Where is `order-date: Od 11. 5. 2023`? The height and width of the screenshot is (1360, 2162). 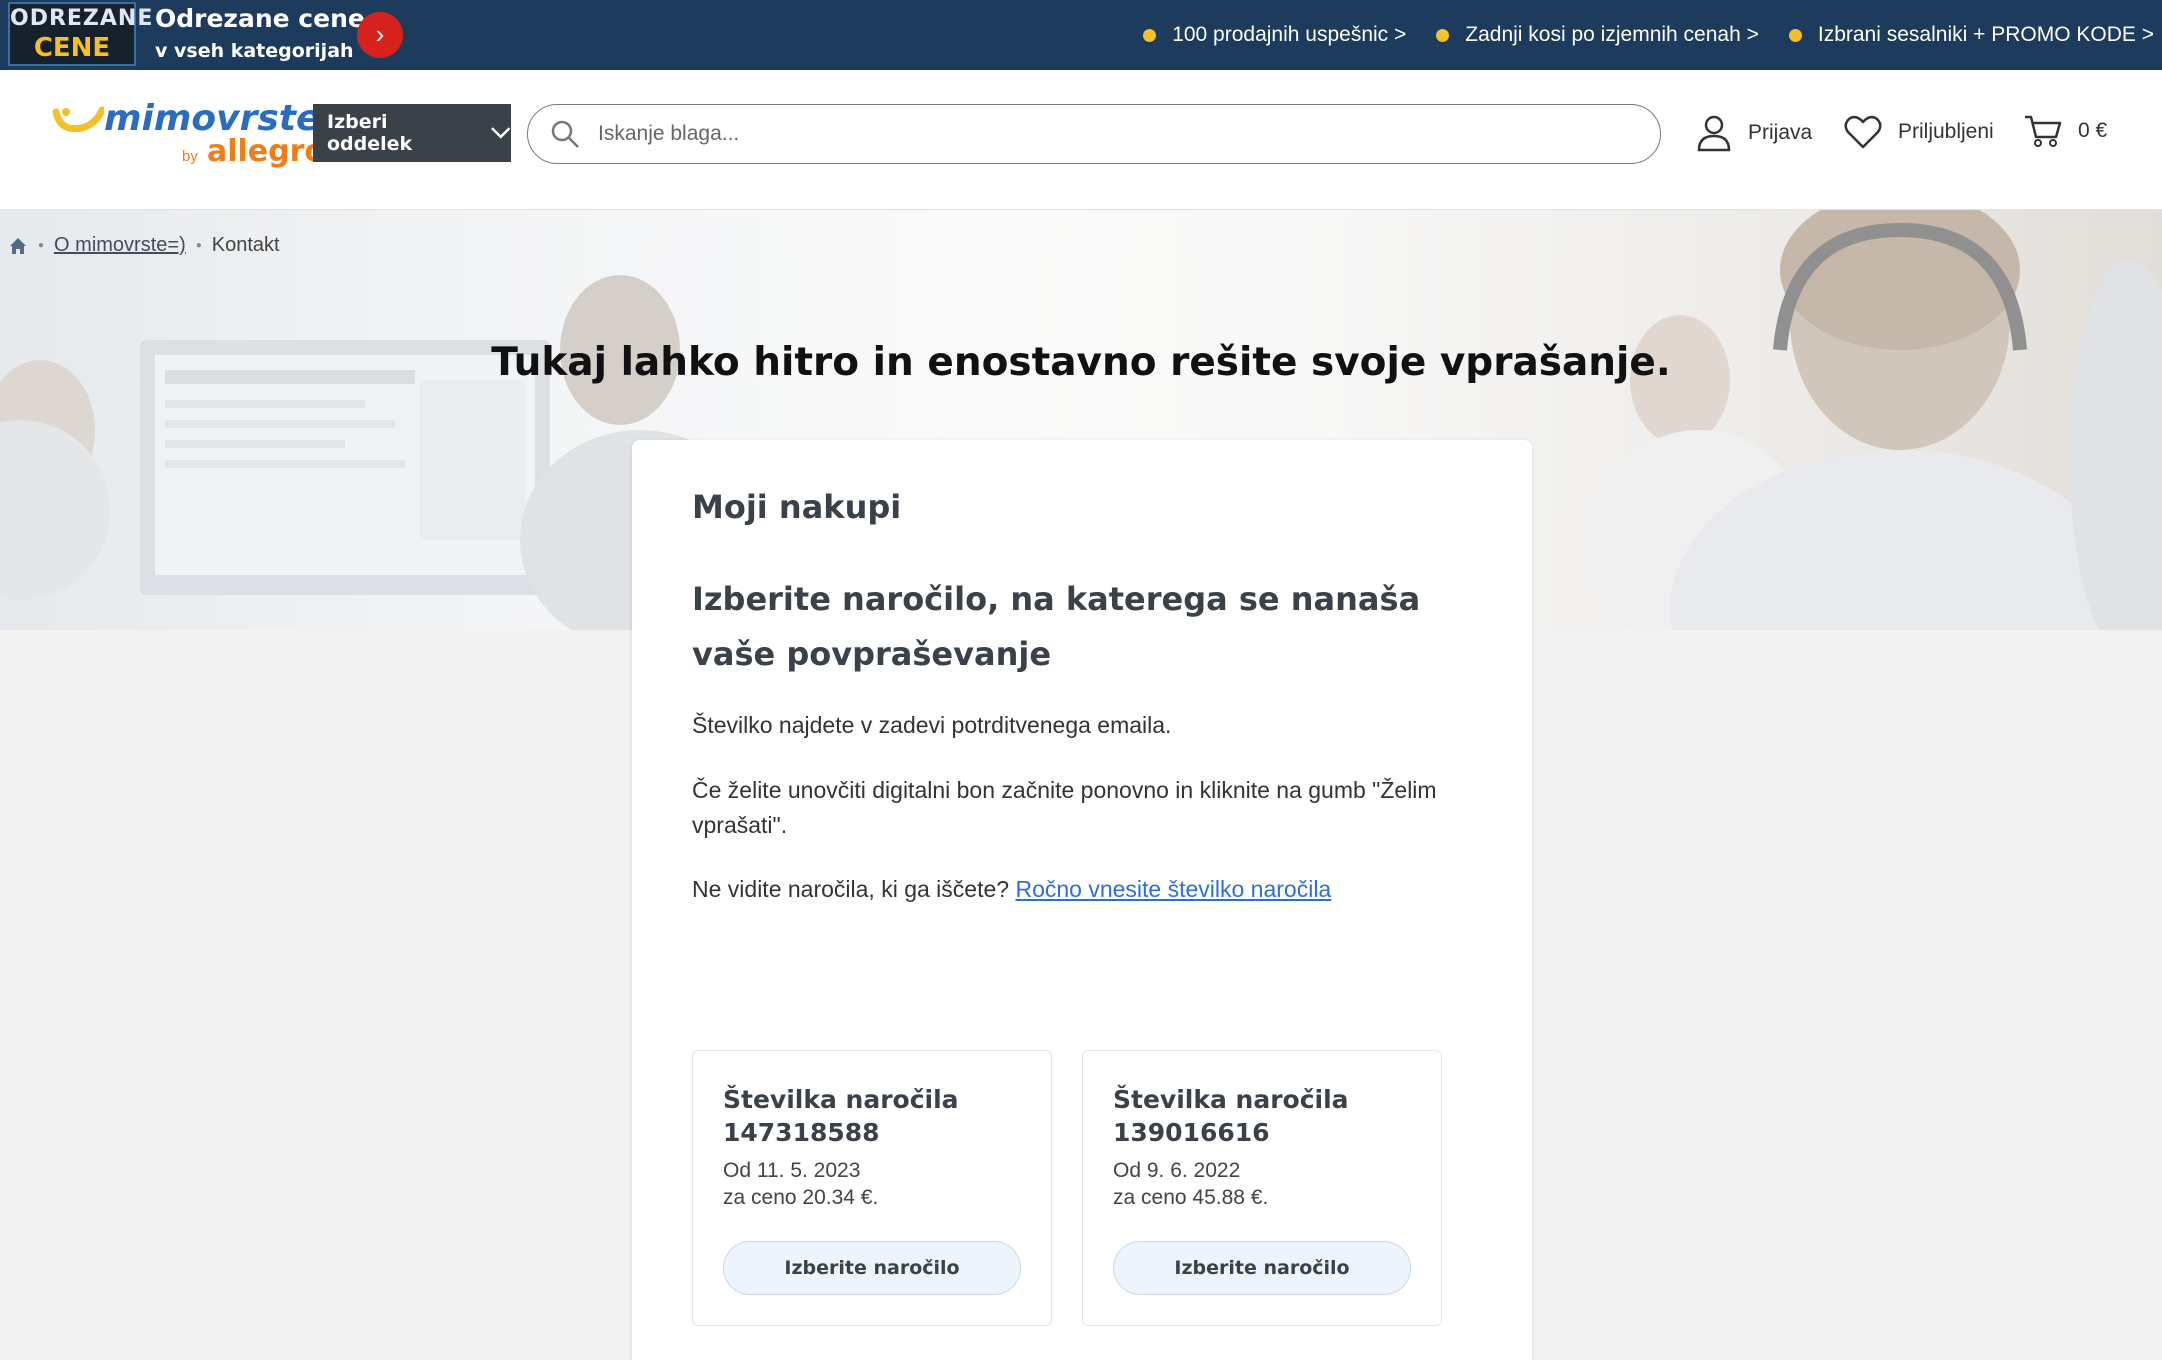 order-date: Od 11. 5. 2023 is located at coordinates (792, 1170).